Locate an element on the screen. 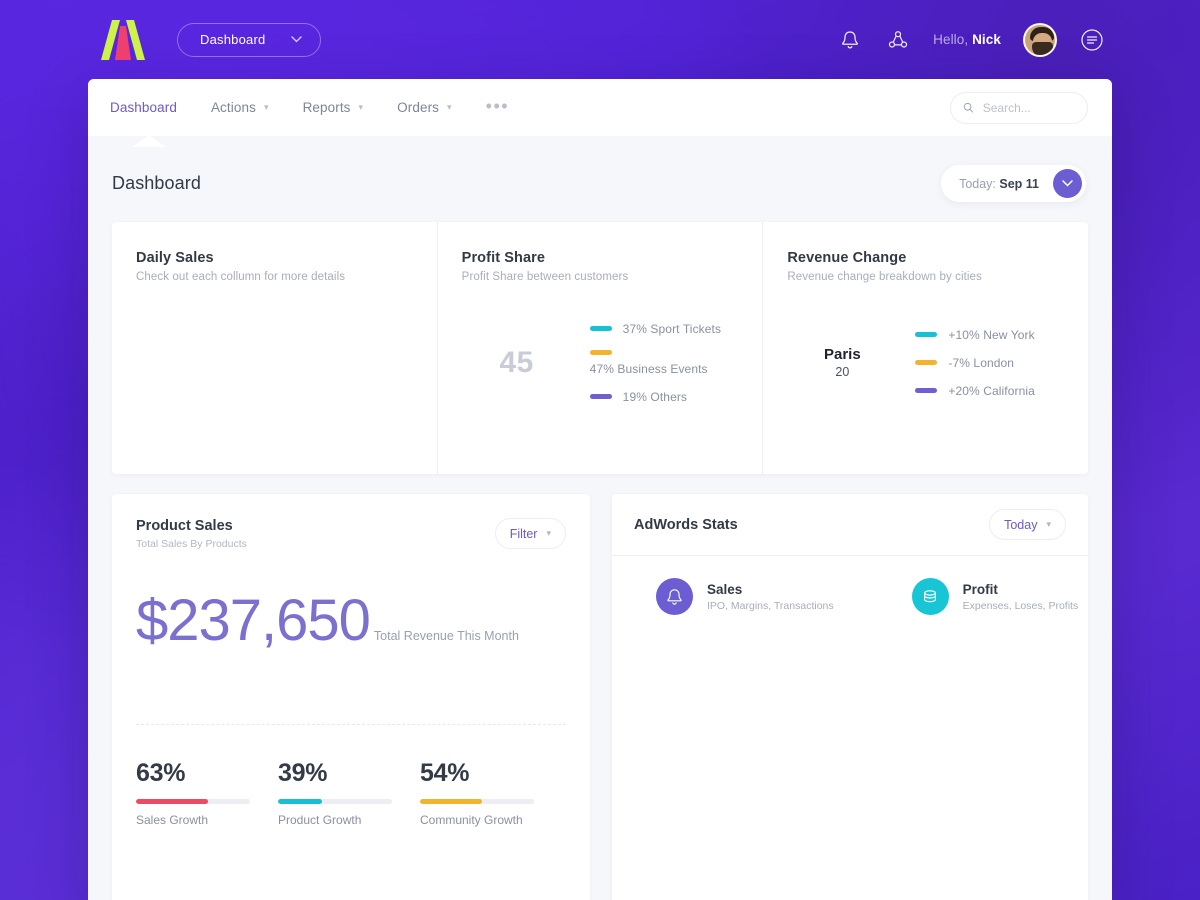 The image size is (1200, 900). revenue-amount: $237,650 is located at coordinates (253, 620).